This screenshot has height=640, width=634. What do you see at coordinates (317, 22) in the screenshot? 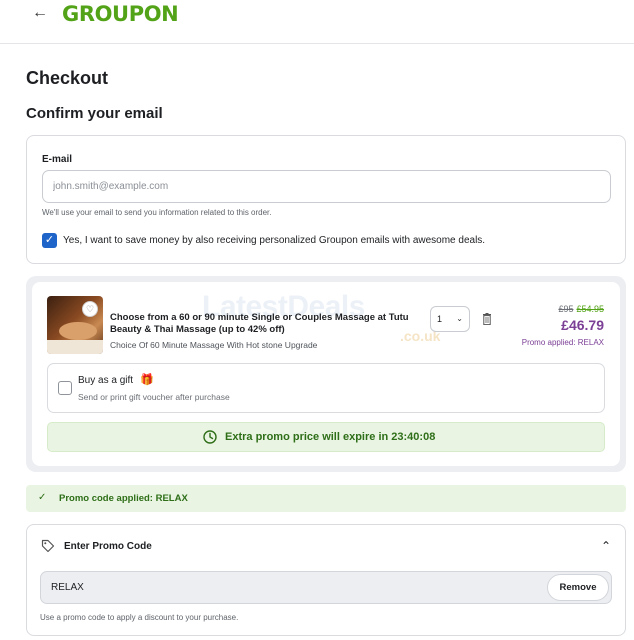
I see `top-bar: ← GROUPON` at bounding box center [317, 22].